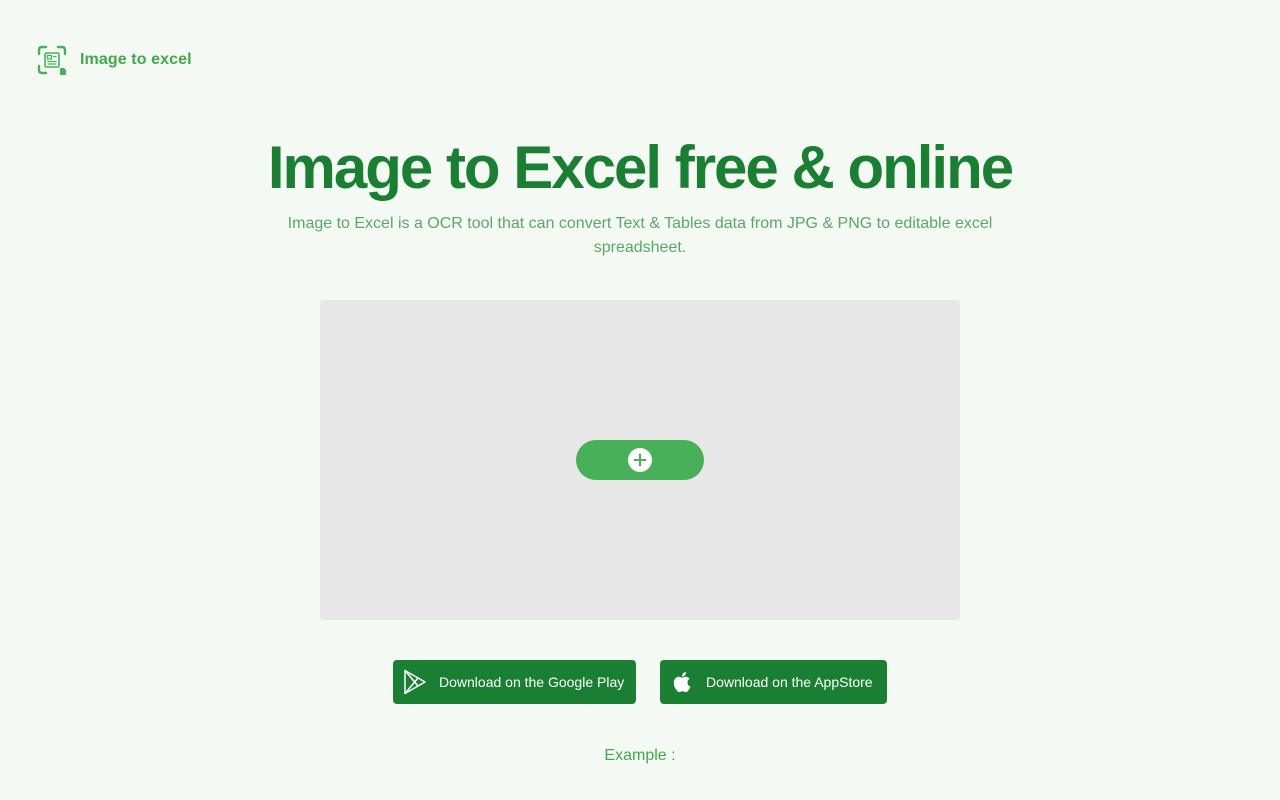  What do you see at coordinates (640, 755) in the screenshot?
I see `example-label: Example :` at bounding box center [640, 755].